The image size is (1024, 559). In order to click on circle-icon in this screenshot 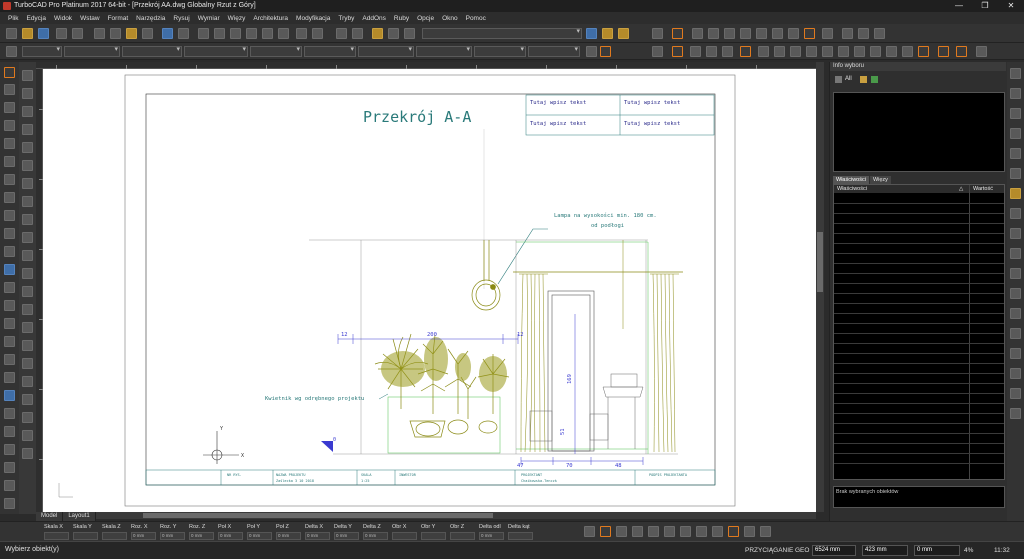, I will do `click(9, 179)`.